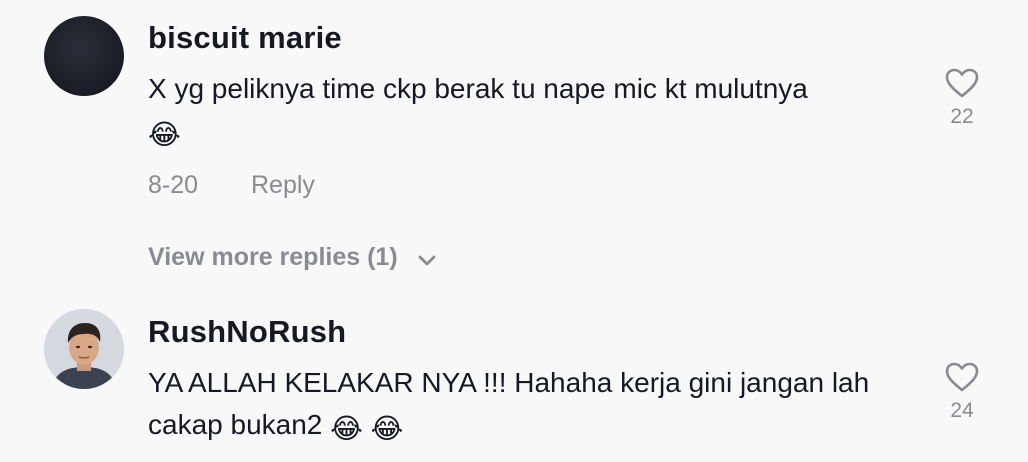 This screenshot has height=462, width=1028. Describe the element at coordinates (231, 185) in the screenshot. I see `comment-meta: 8-20 Reply` at that location.